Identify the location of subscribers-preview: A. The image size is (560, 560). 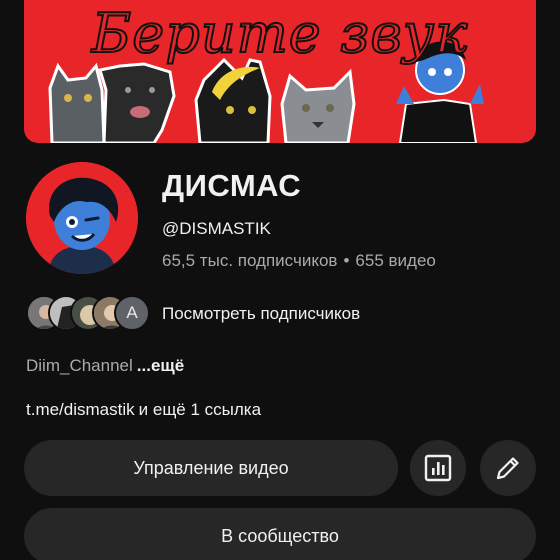
(88, 313).